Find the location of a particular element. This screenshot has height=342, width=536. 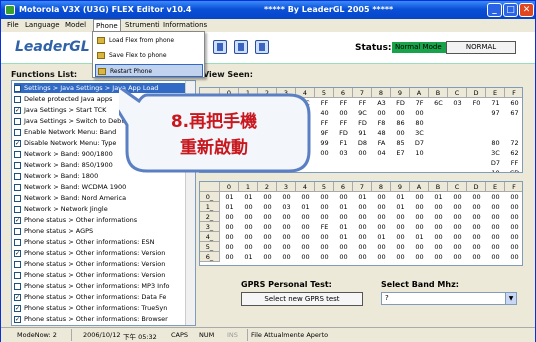

function-item: Phone status > AGPS is located at coordinates (104, 231).